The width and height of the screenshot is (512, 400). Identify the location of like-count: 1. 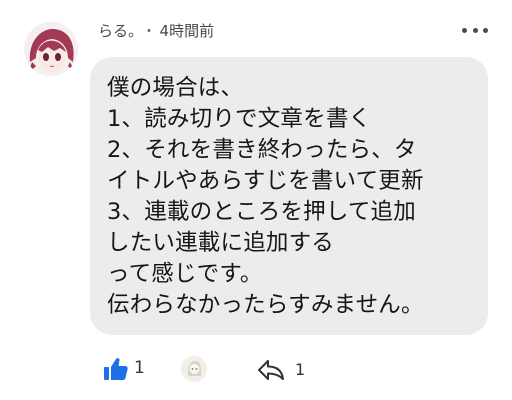
(139, 368).